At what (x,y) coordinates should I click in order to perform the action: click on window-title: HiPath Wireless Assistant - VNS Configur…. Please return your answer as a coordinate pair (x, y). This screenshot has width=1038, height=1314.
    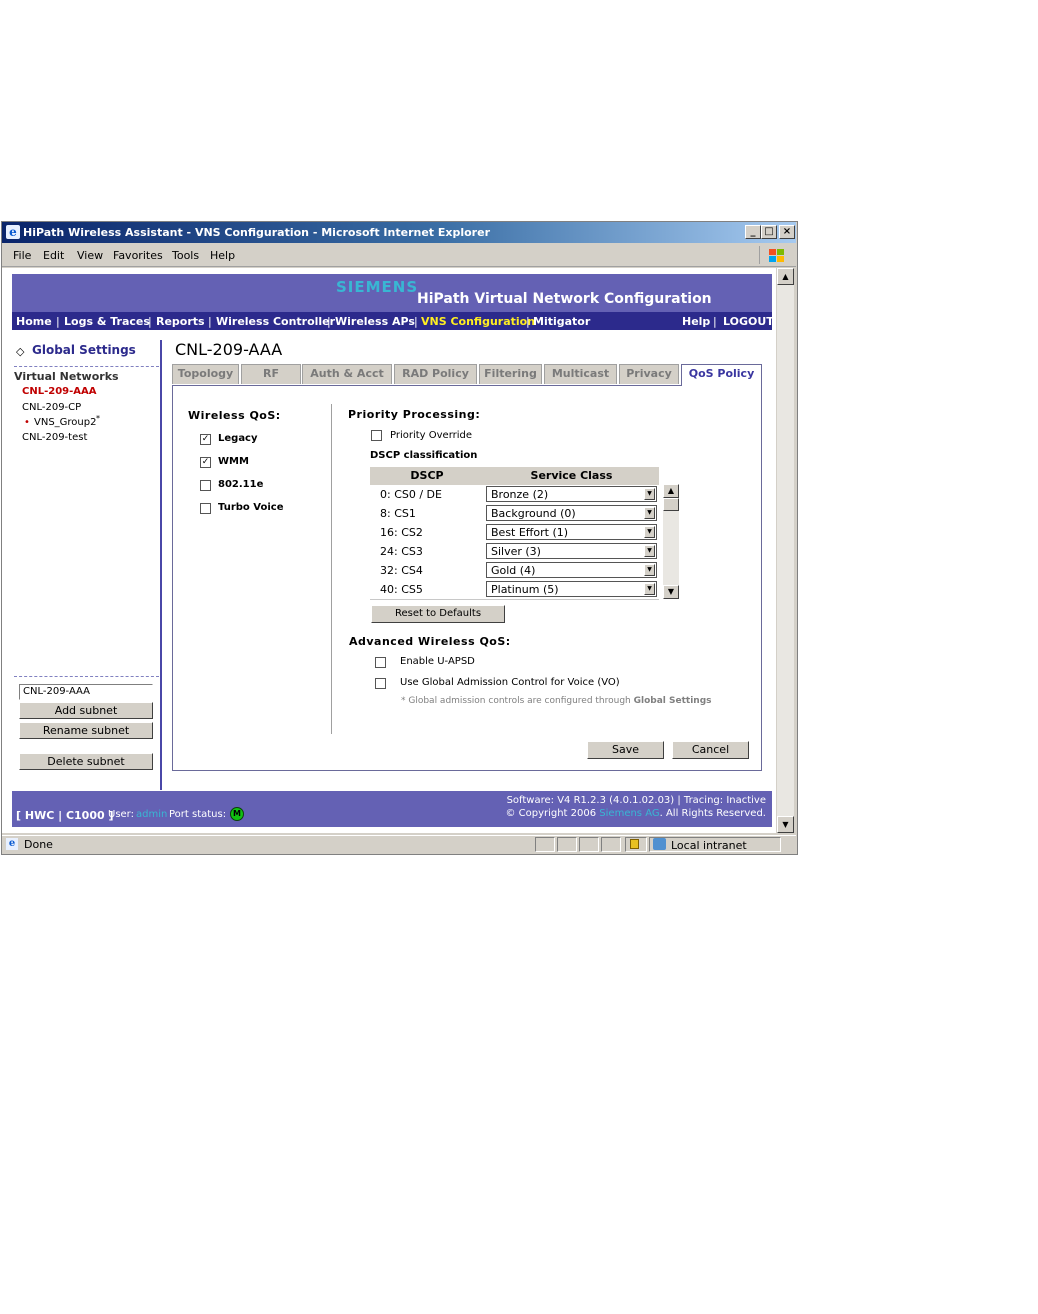
    Looking at the image, I should click on (256, 232).